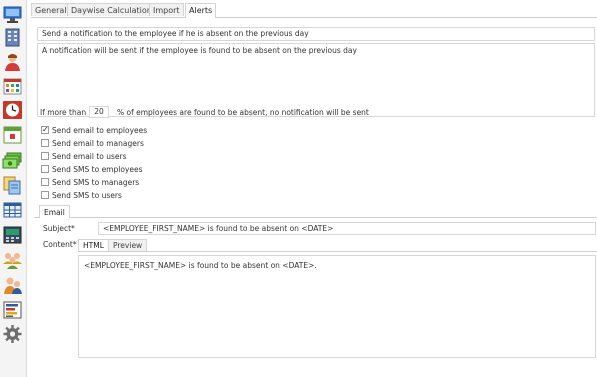  I want to click on send-sms-employees-label: Send SMS to employees, so click(97, 169).